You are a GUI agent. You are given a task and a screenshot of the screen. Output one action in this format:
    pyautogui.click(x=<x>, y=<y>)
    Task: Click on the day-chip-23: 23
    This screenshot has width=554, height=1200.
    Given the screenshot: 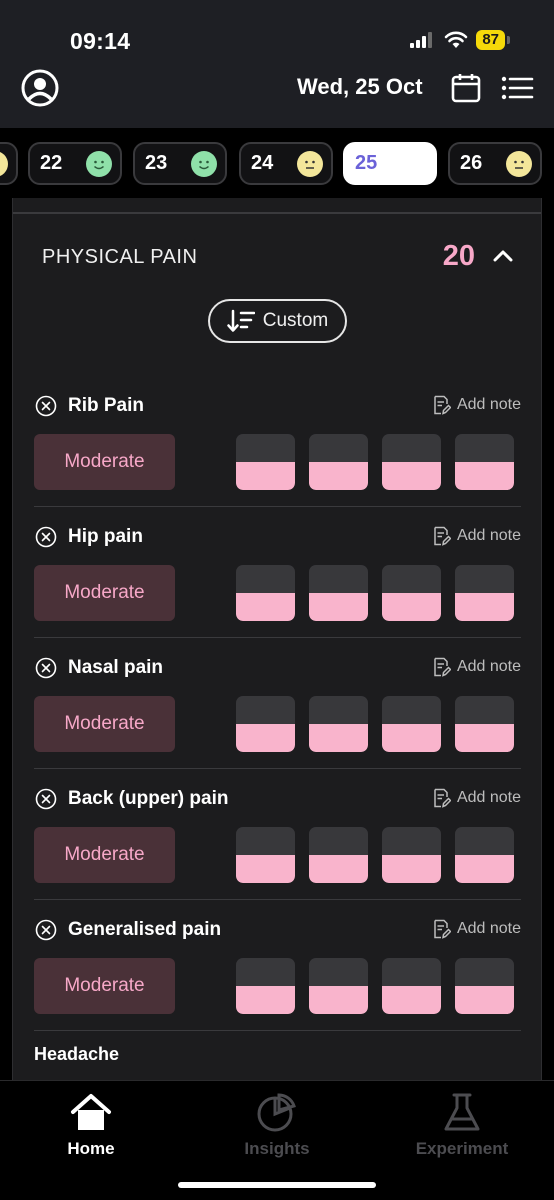 What is the action you would take?
    pyautogui.click(x=180, y=163)
    